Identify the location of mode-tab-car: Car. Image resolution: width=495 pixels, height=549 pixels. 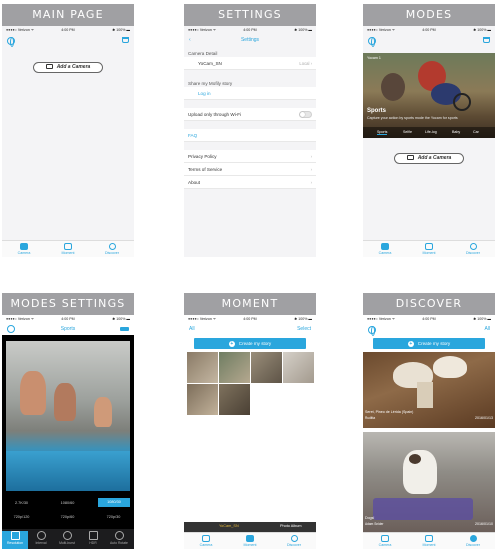
(476, 132).